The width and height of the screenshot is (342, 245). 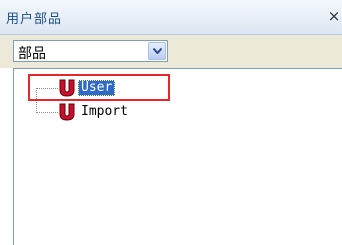 What do you see at coordinates (171, 17) in the screenshot?
I see `panel-titlebar: 用户部品 ×` at bounding box center [171, 17].